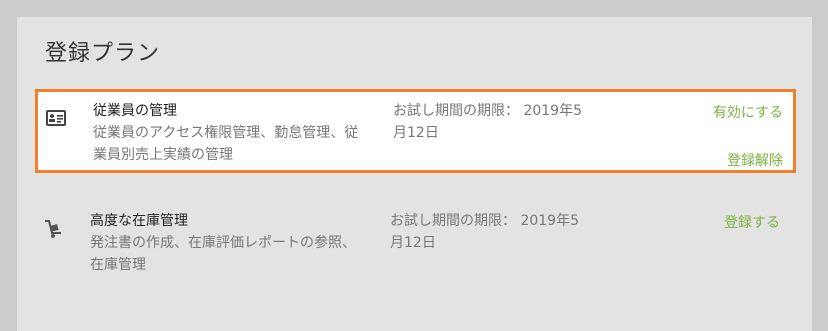 This screenshot has height=331, width=828. I want to click on activate-button: 有効にする, so click(748, 112).